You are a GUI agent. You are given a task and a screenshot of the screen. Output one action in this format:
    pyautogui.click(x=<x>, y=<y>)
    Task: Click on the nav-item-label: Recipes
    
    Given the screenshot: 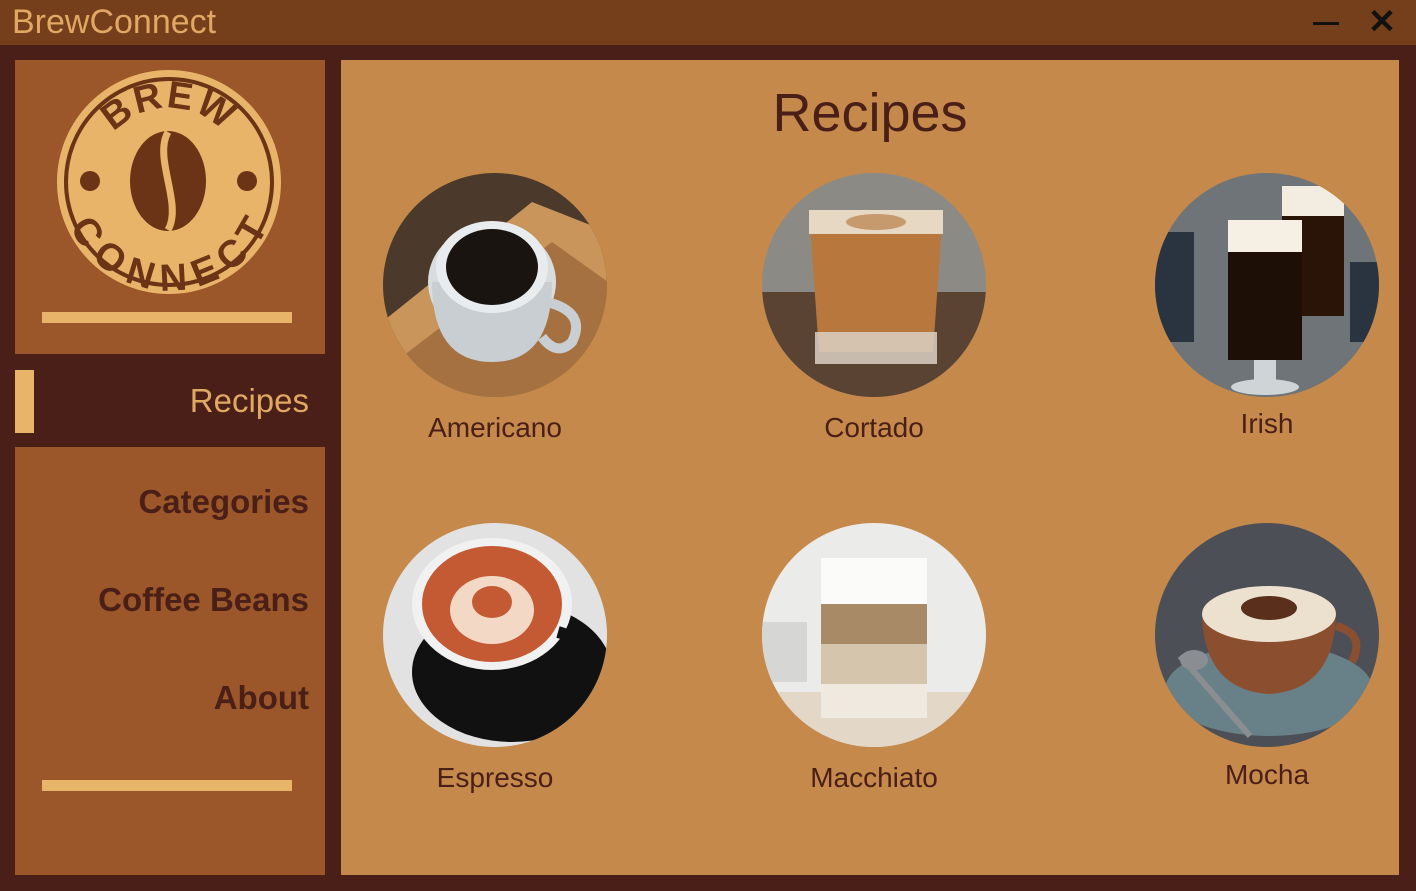 What is the action you would take?
    pyautogui.click(x=249, y=400)
    